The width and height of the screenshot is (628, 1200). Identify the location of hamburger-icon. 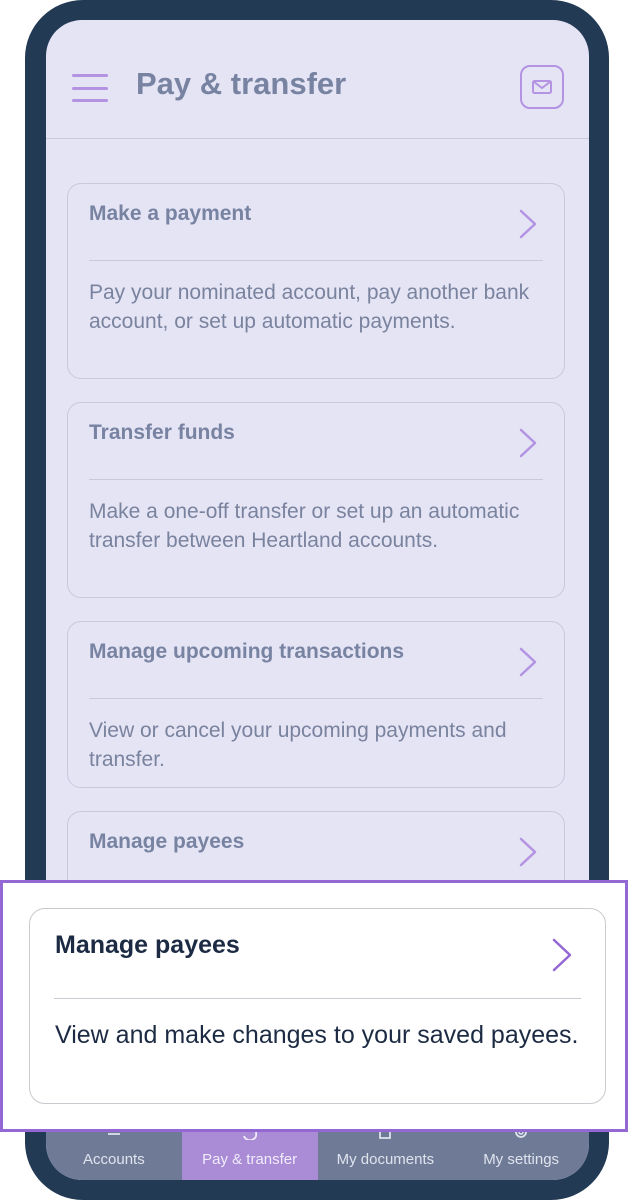
(90, 88).